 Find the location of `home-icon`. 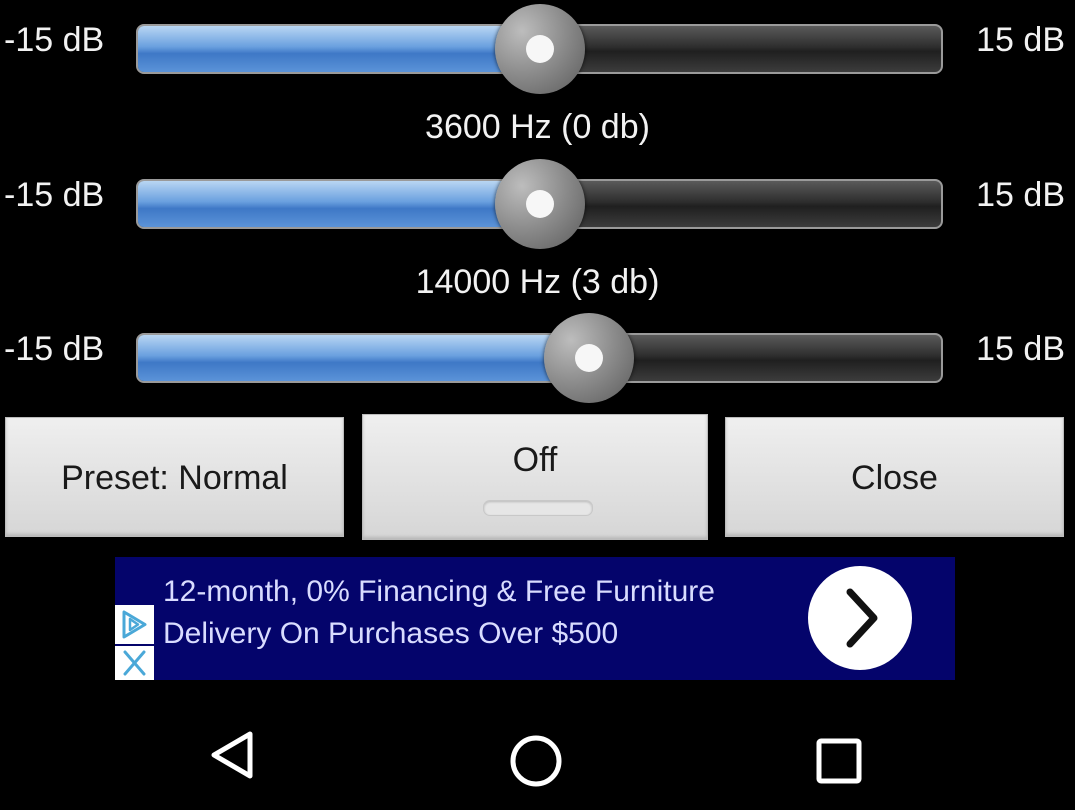

home-icon is located at coordinates (536, 754).